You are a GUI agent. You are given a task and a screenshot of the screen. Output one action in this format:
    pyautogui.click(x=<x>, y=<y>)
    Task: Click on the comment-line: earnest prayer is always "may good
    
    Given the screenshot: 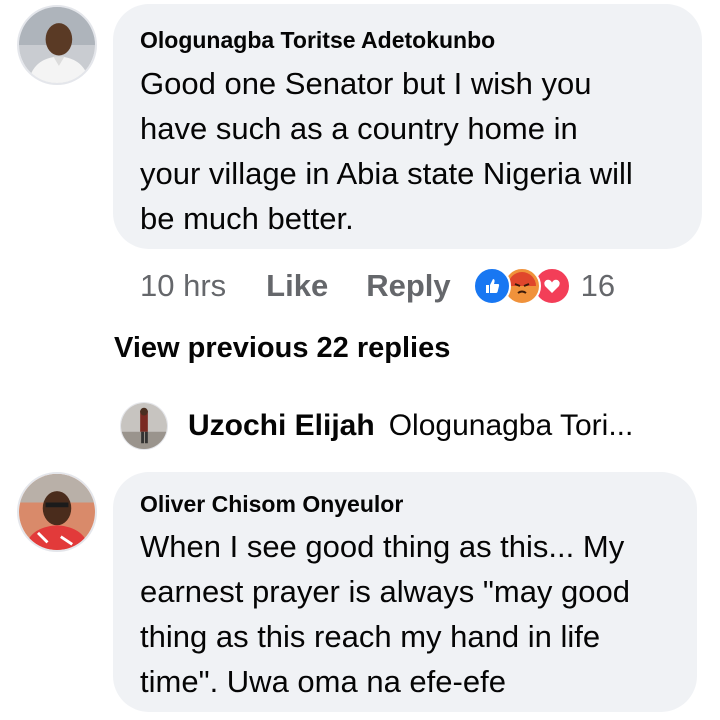 What is the action you would take?
    pyautogui.click(x=385, y=591)
    